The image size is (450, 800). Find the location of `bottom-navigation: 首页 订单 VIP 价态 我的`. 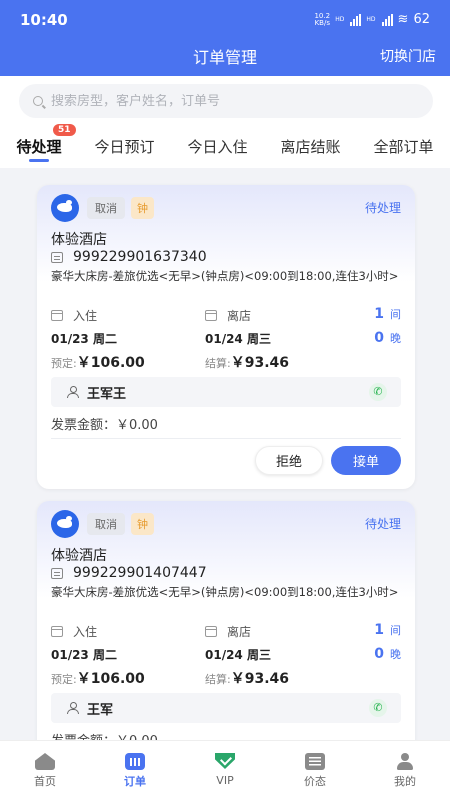

bottom-navigation: 首页 订单 VIP 价态 我的 is located at coordinates (225, 770).